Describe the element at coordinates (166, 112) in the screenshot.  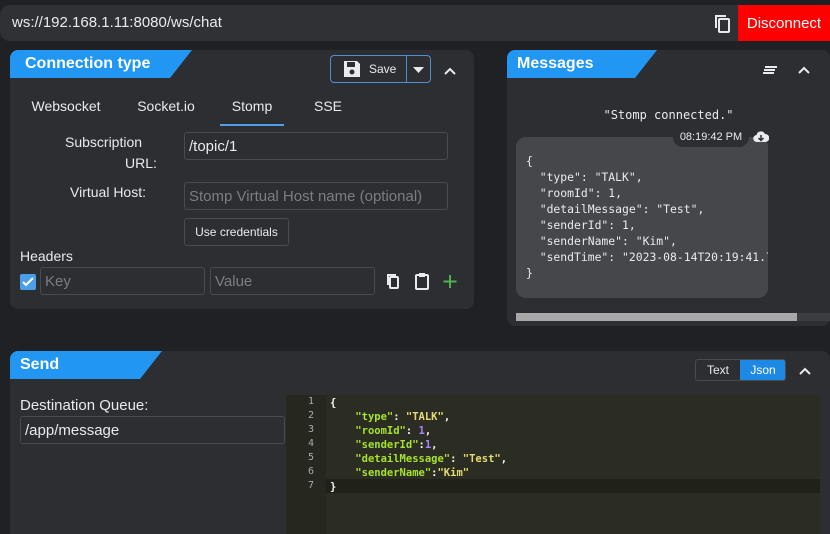
I see `tab-socketio: Socket.io` at that location.